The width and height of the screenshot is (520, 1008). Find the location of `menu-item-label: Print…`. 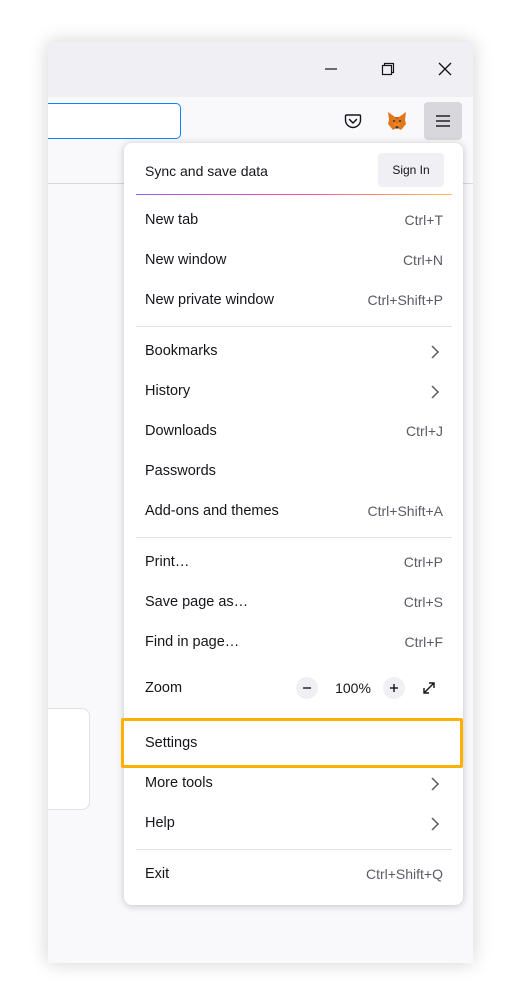

menu-item-label: Print… is located at coordinates (167, 562).